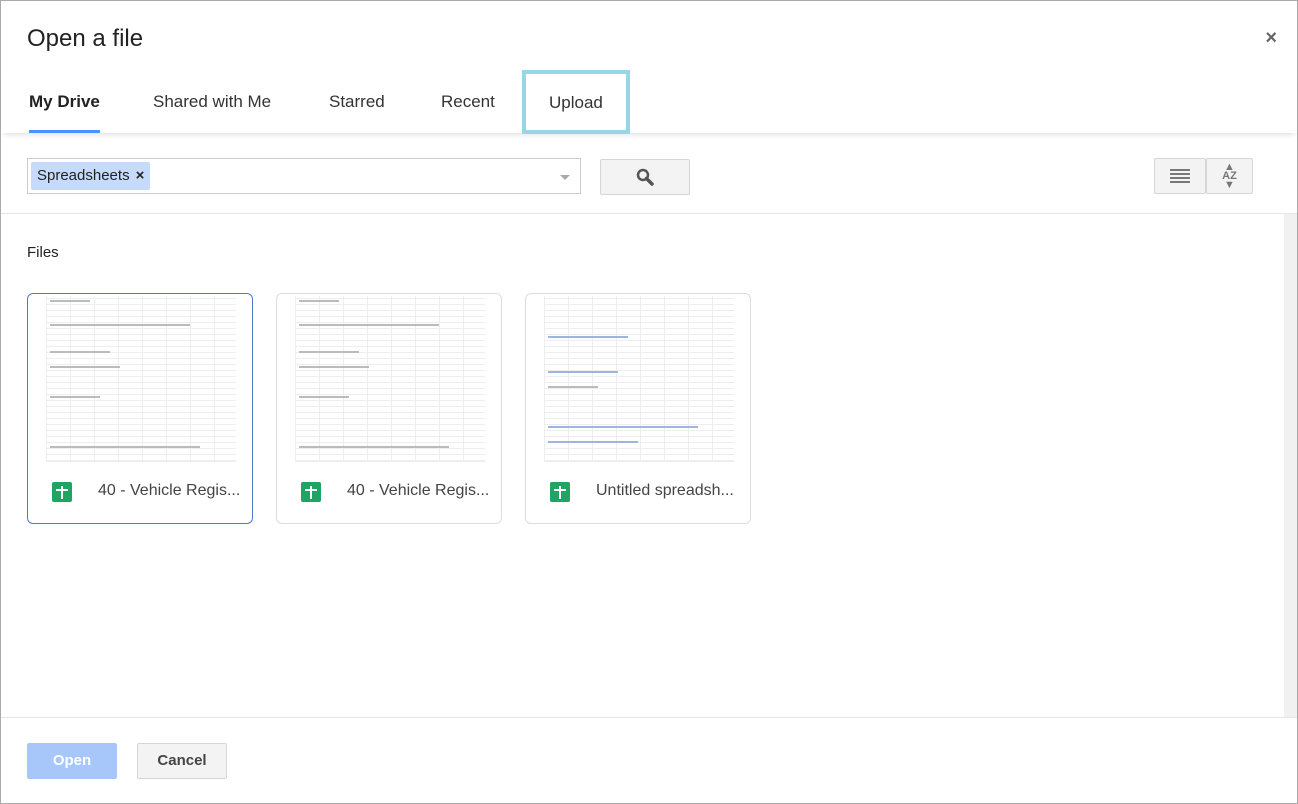 The width and height of the screenshot is (1298, 804). I want to click on search-icon, so click(645, 177).